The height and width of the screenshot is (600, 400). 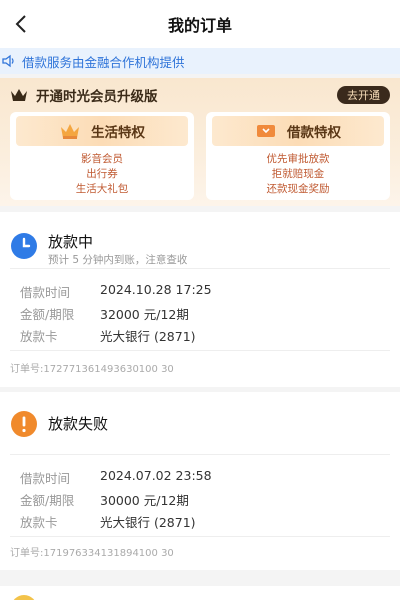 I want to click on card-line: 还款现金奖励, so click(x=298, y=189).